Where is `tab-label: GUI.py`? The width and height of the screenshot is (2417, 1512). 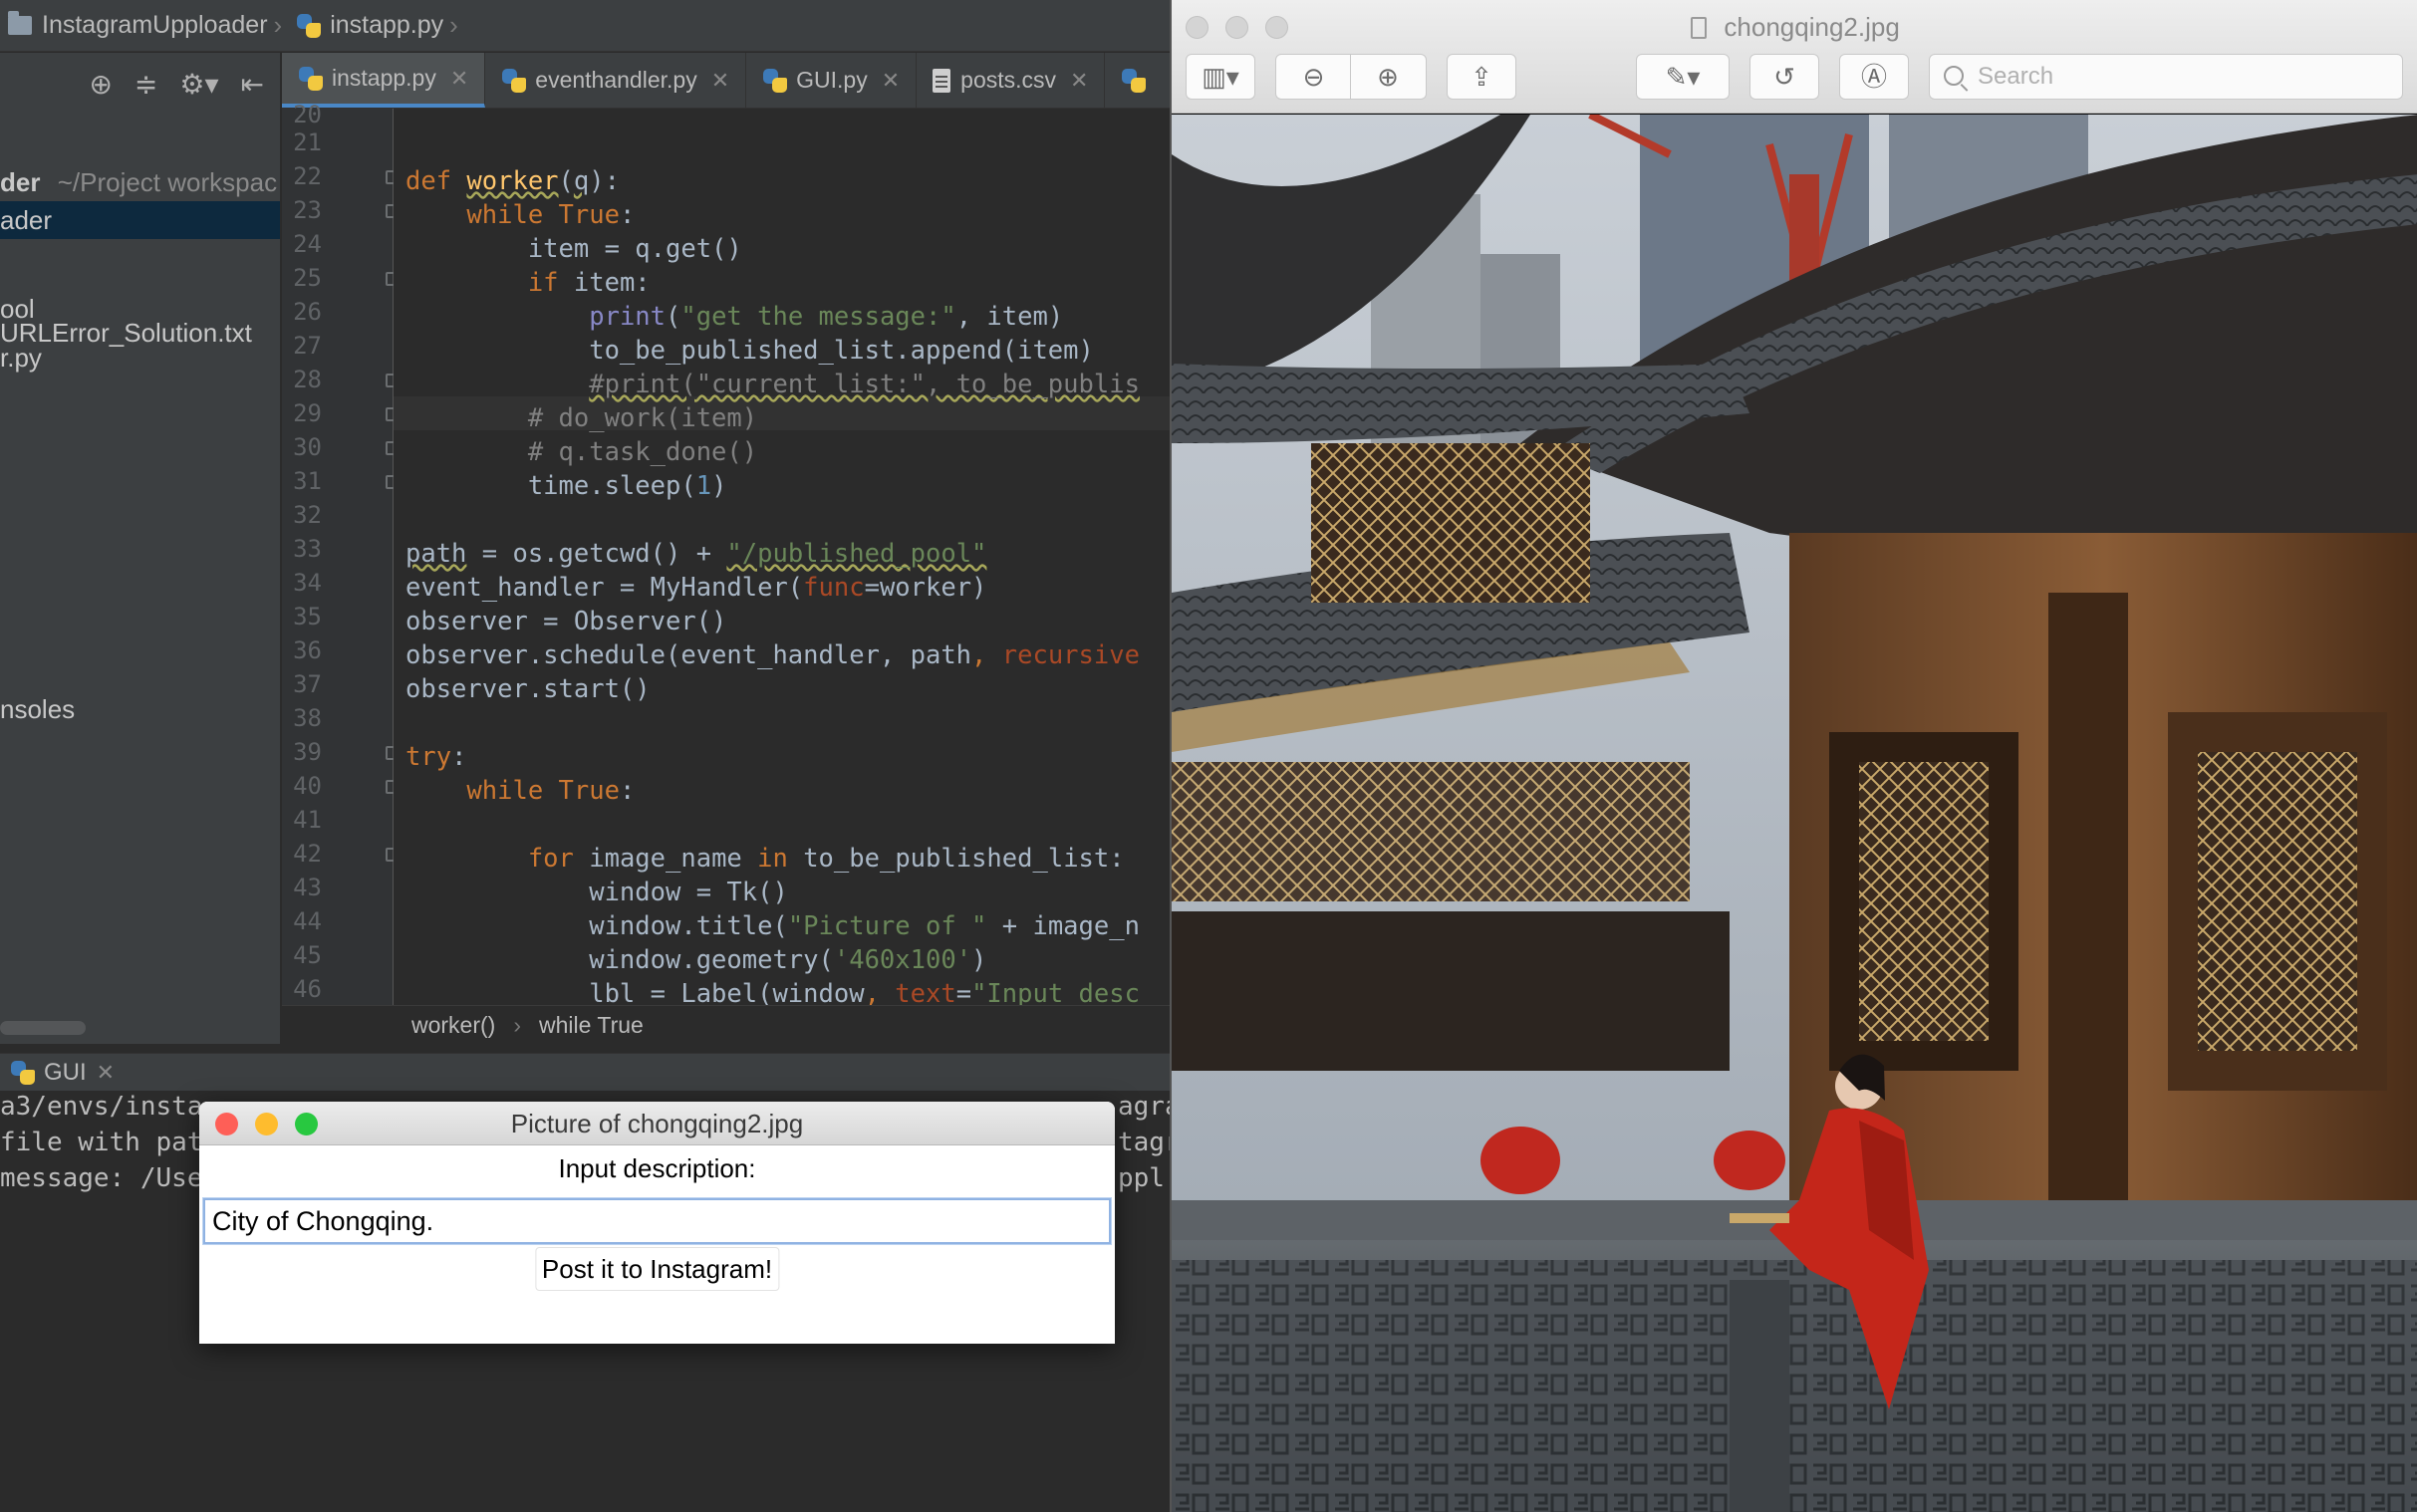
tab-label: GUI.py is located at coordinates (832, 80).